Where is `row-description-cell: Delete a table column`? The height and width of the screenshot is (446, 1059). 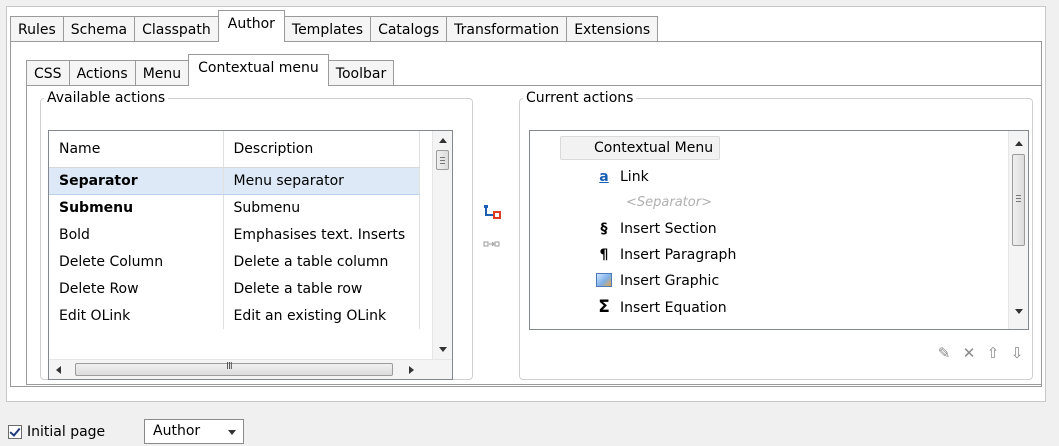 row-description-cell: Delete a table column is located at coordinates (321, 261).